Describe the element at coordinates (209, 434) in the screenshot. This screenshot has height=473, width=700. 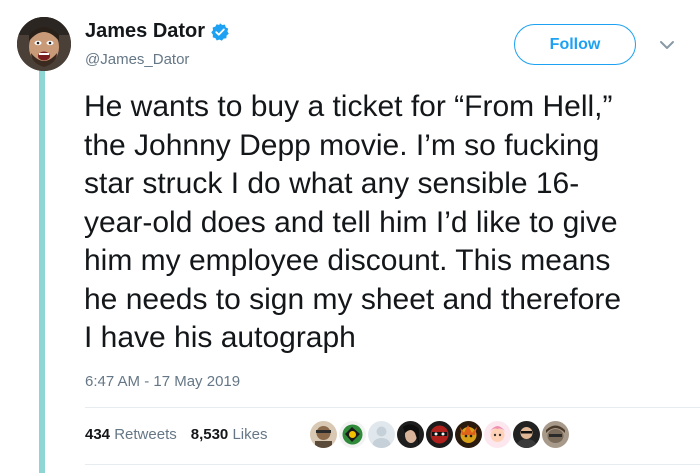
I see `likes-count: 8,530` at that location.